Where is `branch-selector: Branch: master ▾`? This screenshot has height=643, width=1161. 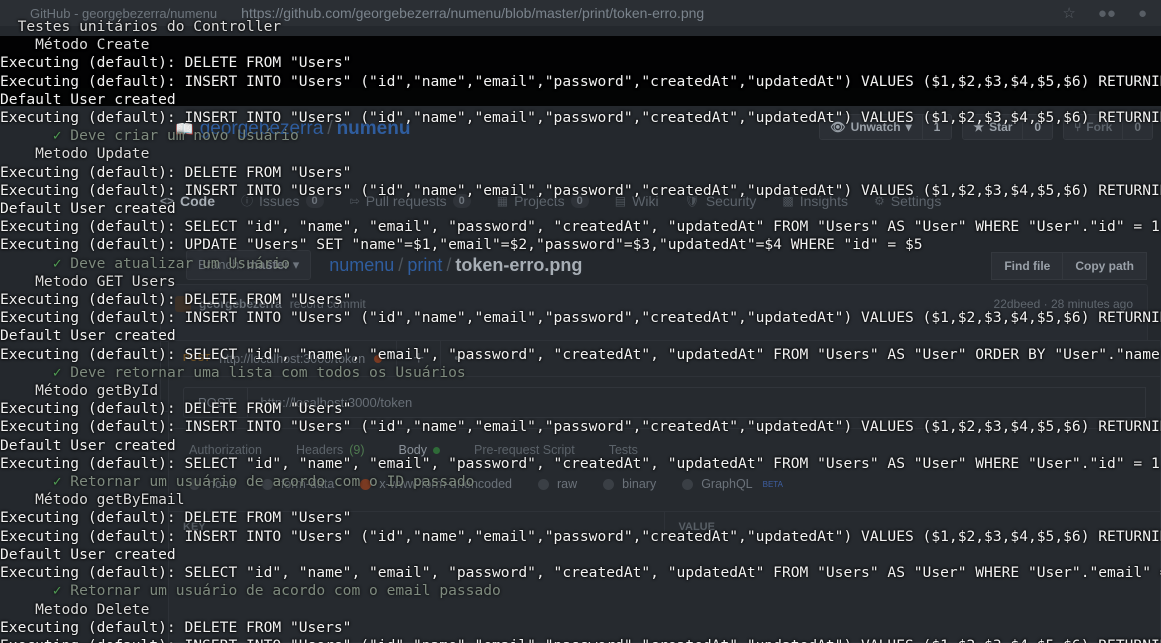
branch-selector: Branch: master ▾ is located at coordinates (249, 265).